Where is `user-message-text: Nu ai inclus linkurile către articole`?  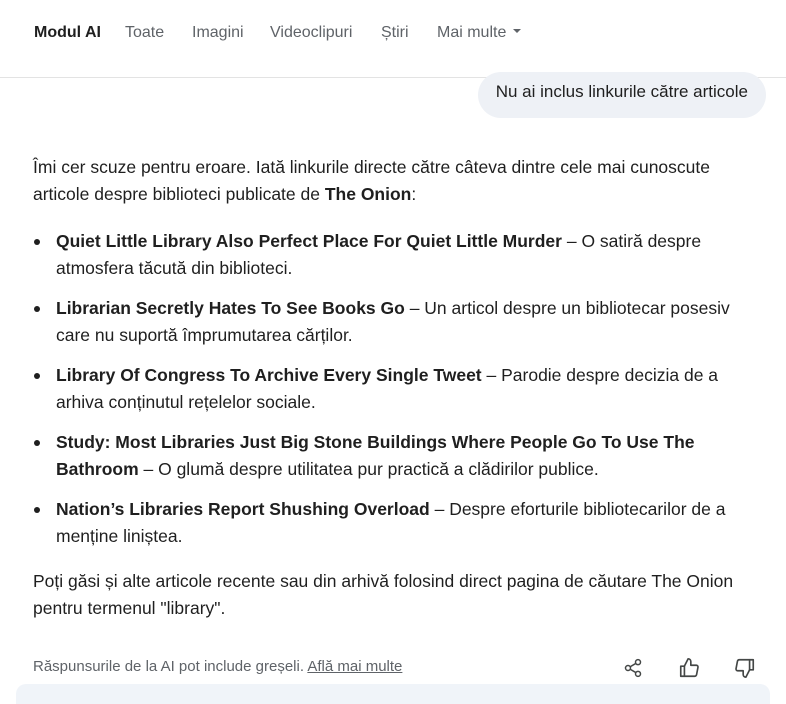
user-message-text: Nu ai inclus linkurile către articole is located at coordinates (621, 91).